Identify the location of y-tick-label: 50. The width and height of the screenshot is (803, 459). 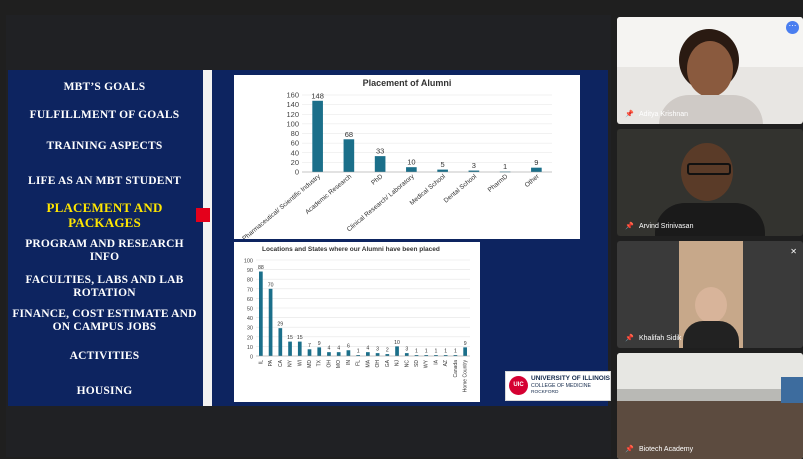
(250, 310).